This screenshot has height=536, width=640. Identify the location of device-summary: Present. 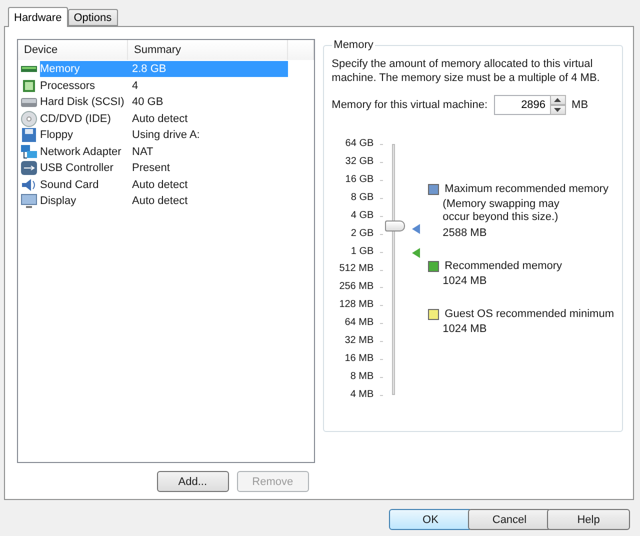
(208, 168).